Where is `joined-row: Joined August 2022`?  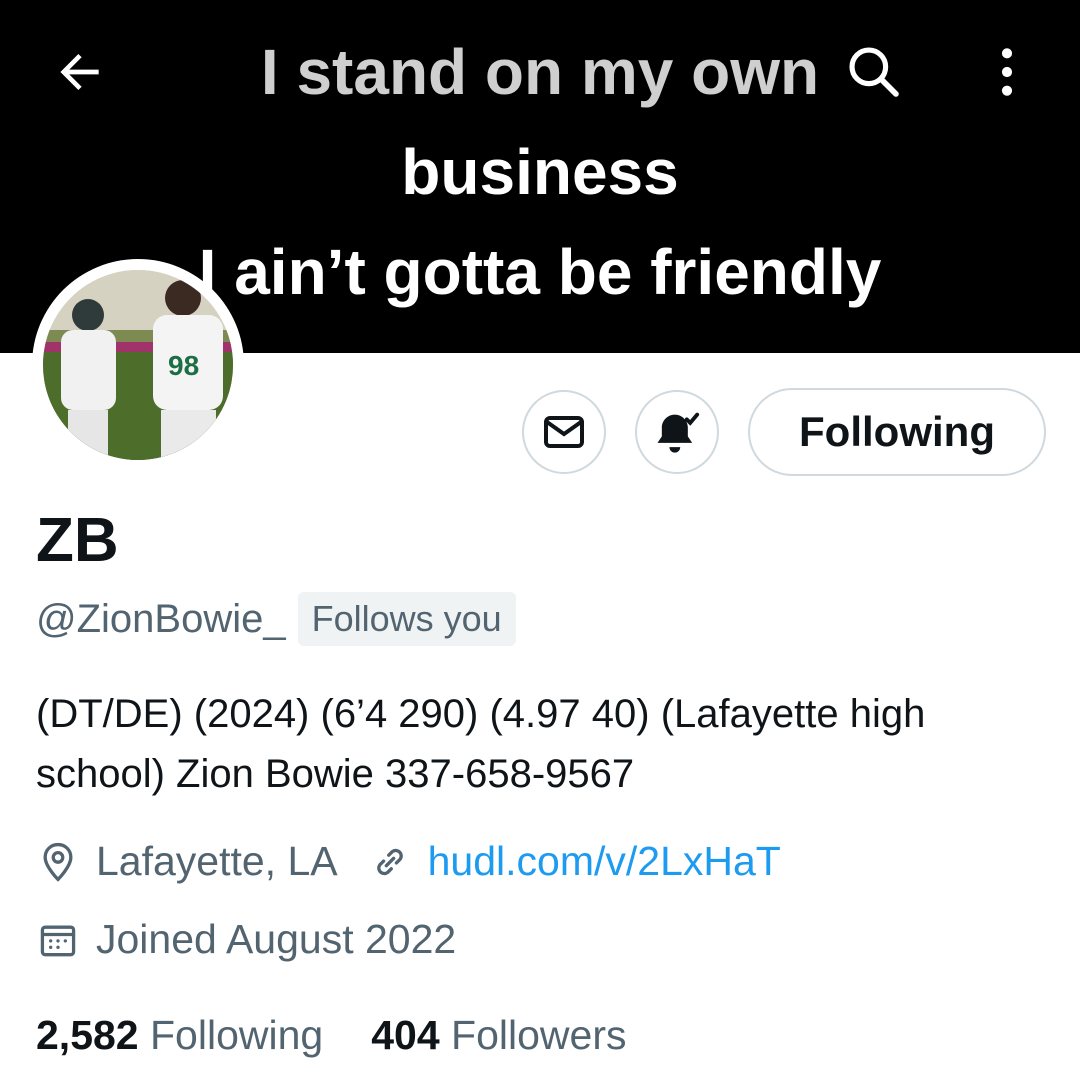 joined-row: Joined August 2022 is located at coordinates (246, 939).